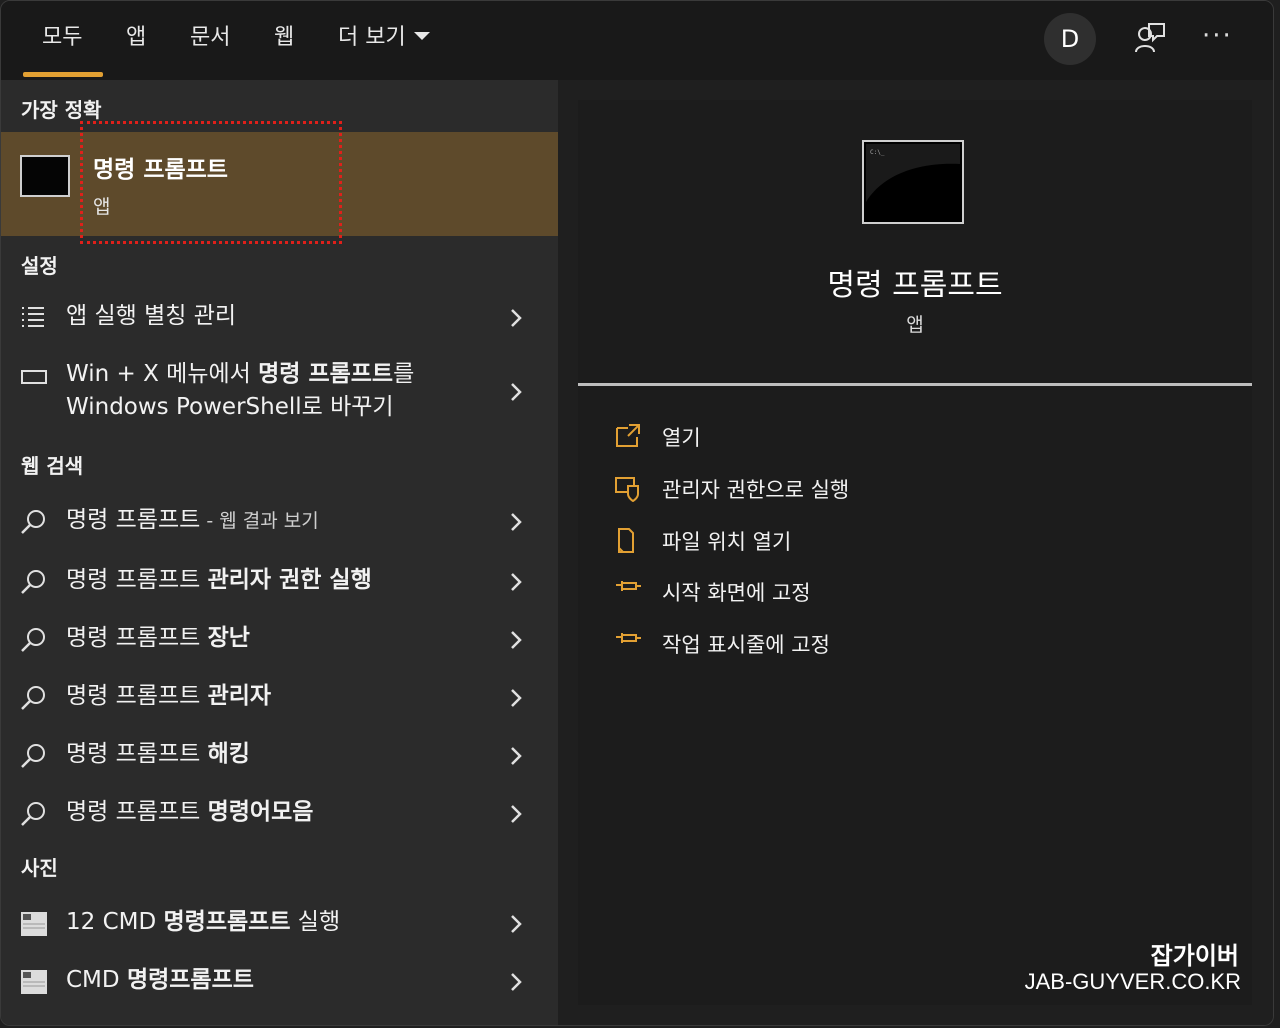 The width and height of the screenshot is (1280, 1028). Describe the element at coordinates (39, 868) in the screenshot. I see `section-photos: 사진` at that location.